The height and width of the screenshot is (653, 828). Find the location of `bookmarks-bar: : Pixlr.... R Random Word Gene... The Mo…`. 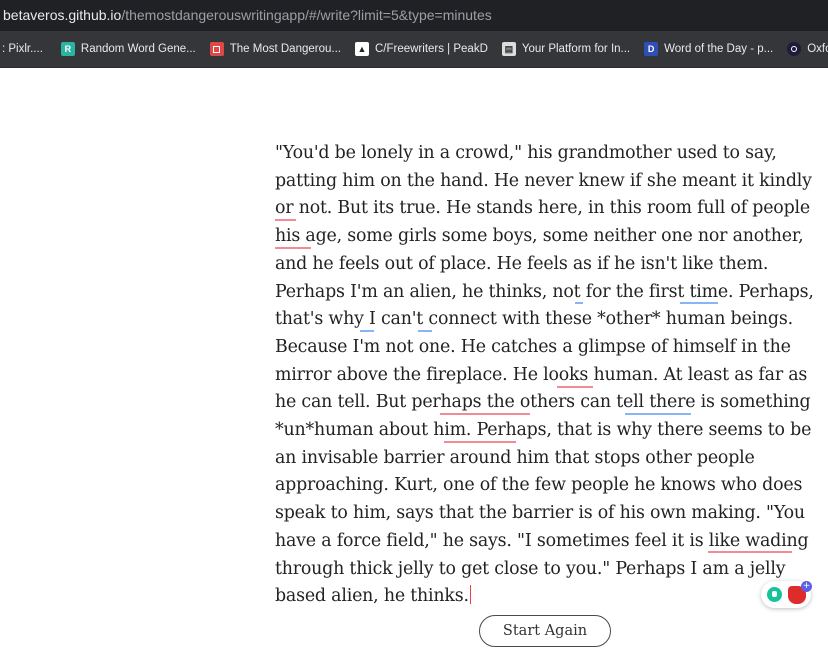

bookmarks-bar: : Pixlr.... R Random Word Gene... The Mo… is located at coordinates (414, 49).